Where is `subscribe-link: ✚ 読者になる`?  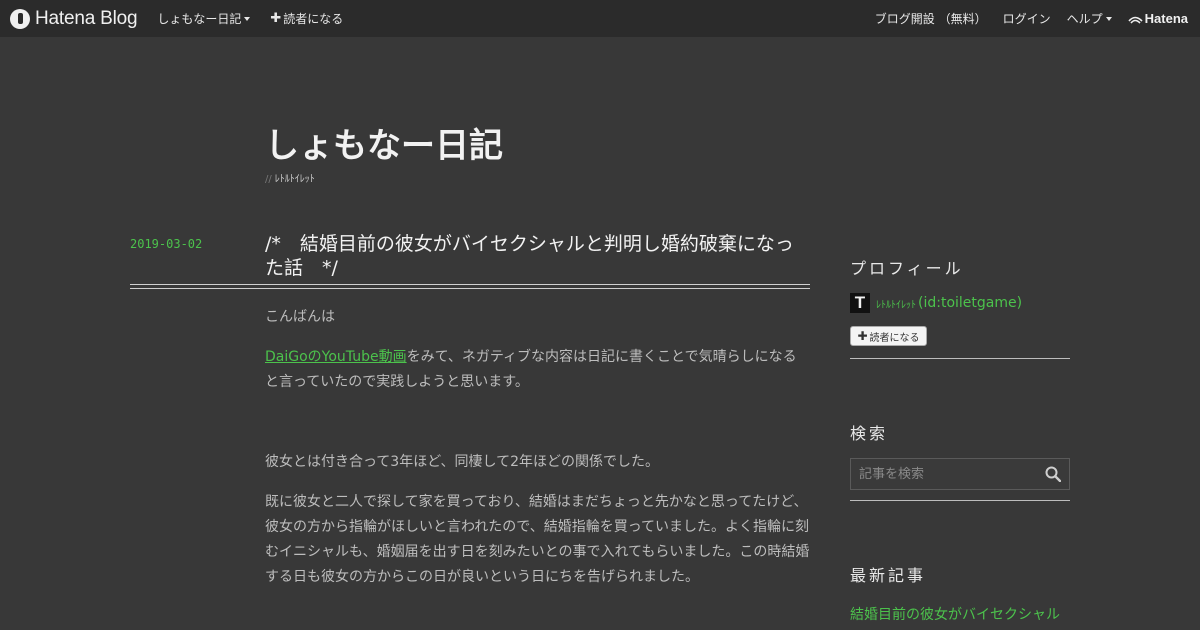 subscribe-link: ✚ 読者になる is located at coordinates (306, 18).